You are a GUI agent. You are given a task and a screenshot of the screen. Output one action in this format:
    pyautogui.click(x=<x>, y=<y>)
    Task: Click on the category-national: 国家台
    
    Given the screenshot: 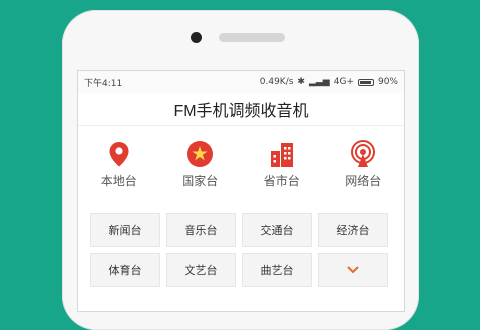 What is the action you would take?
    pyautogui.click(x=200, y=171)
    